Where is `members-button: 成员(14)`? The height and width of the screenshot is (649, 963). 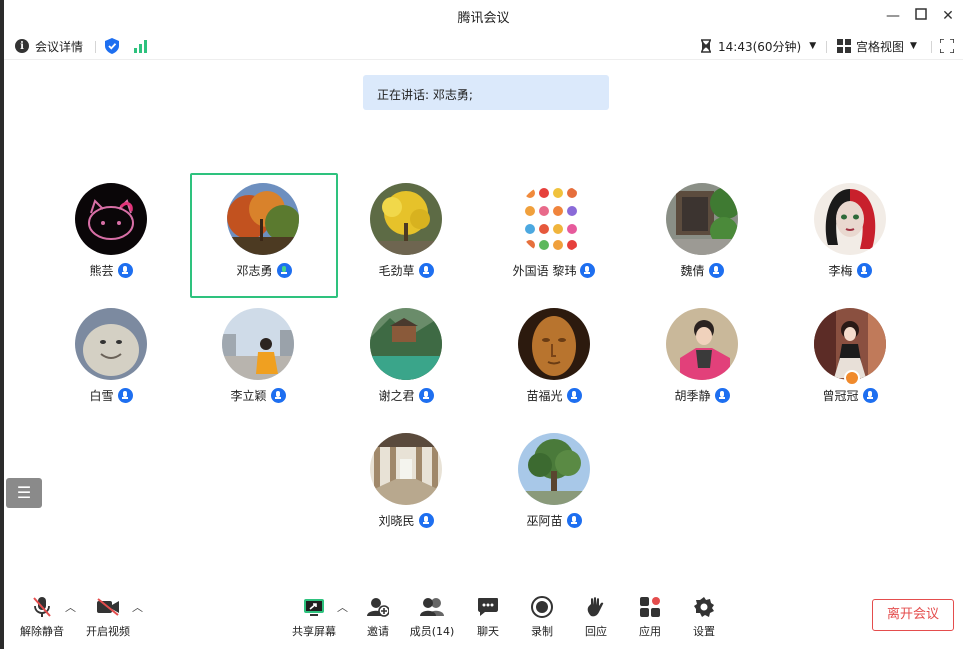
members-button: 成员(14) is located at coordinates (432, 619).